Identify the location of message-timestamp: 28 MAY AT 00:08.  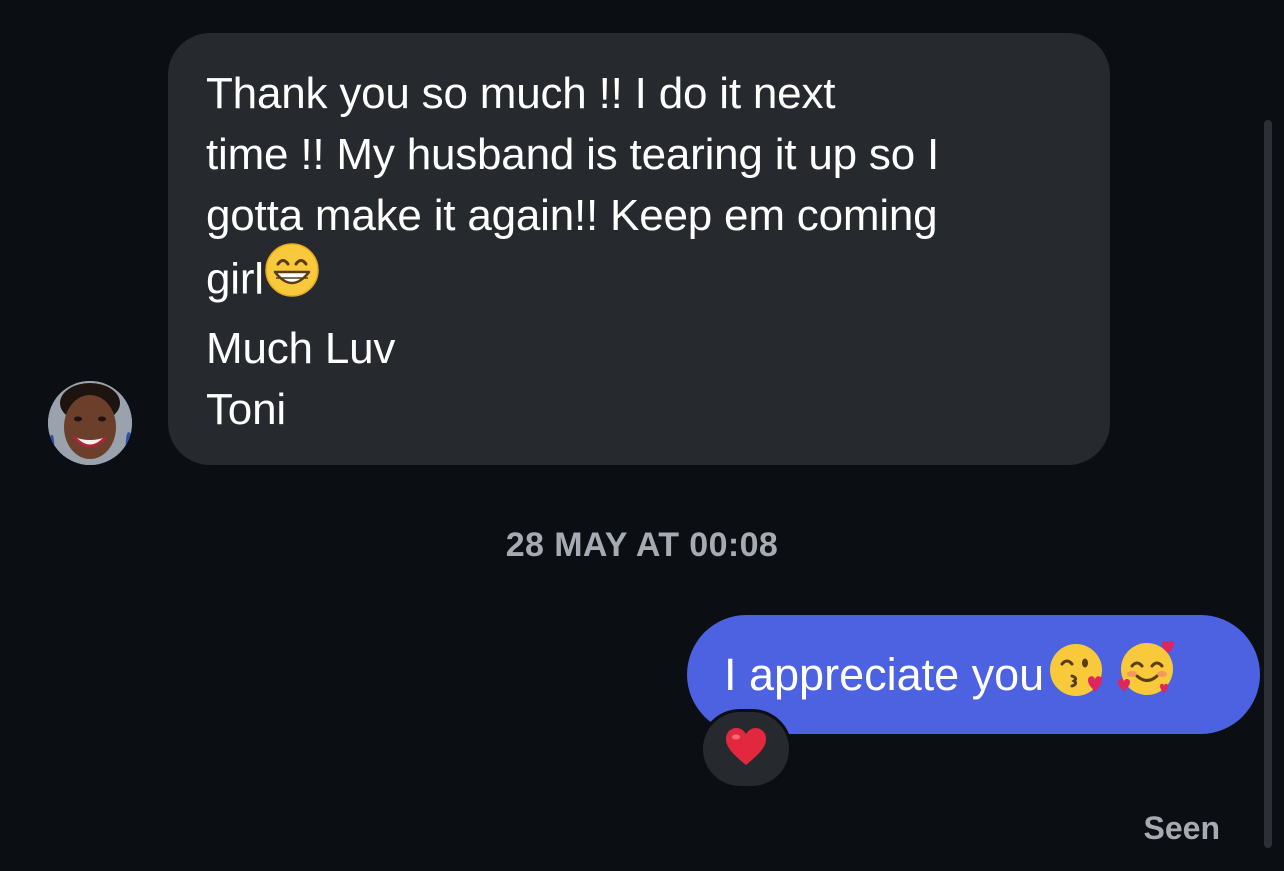
(642, 545).